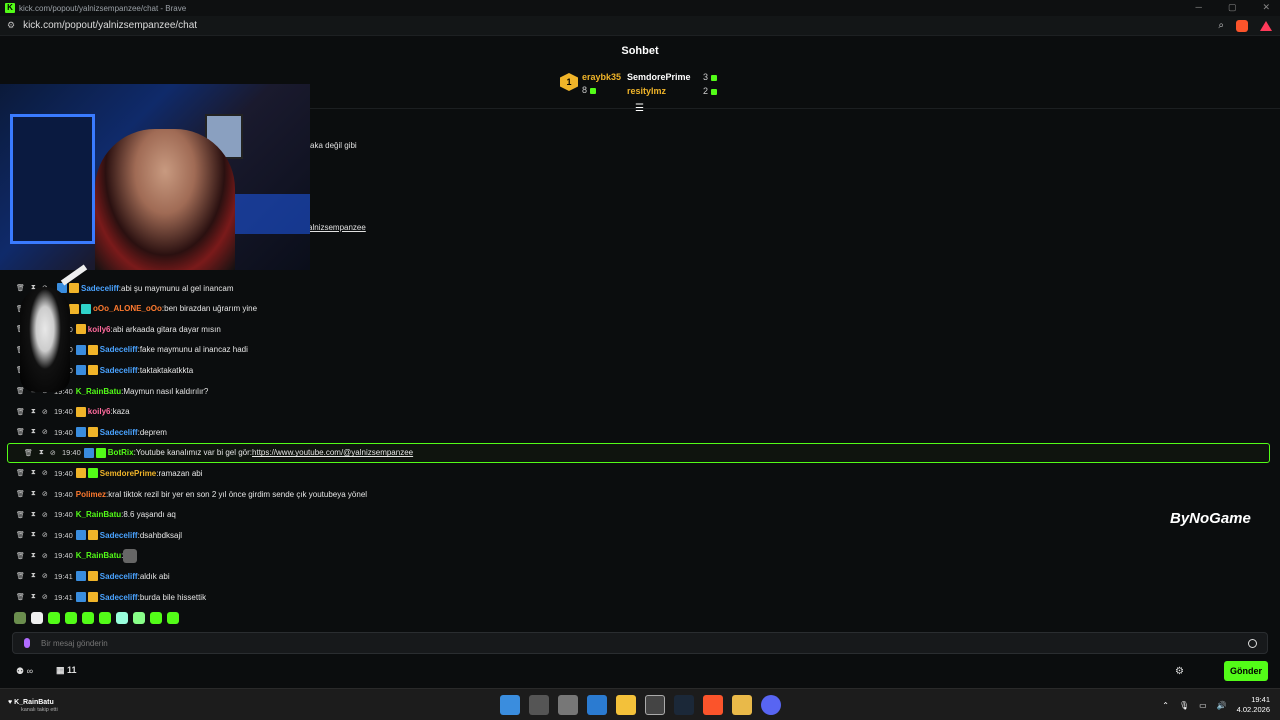  What do you see at coordinates (1266, 25) in the screenshot?
I see `brave-rewards-icon` at bounding box center [1266, 25].